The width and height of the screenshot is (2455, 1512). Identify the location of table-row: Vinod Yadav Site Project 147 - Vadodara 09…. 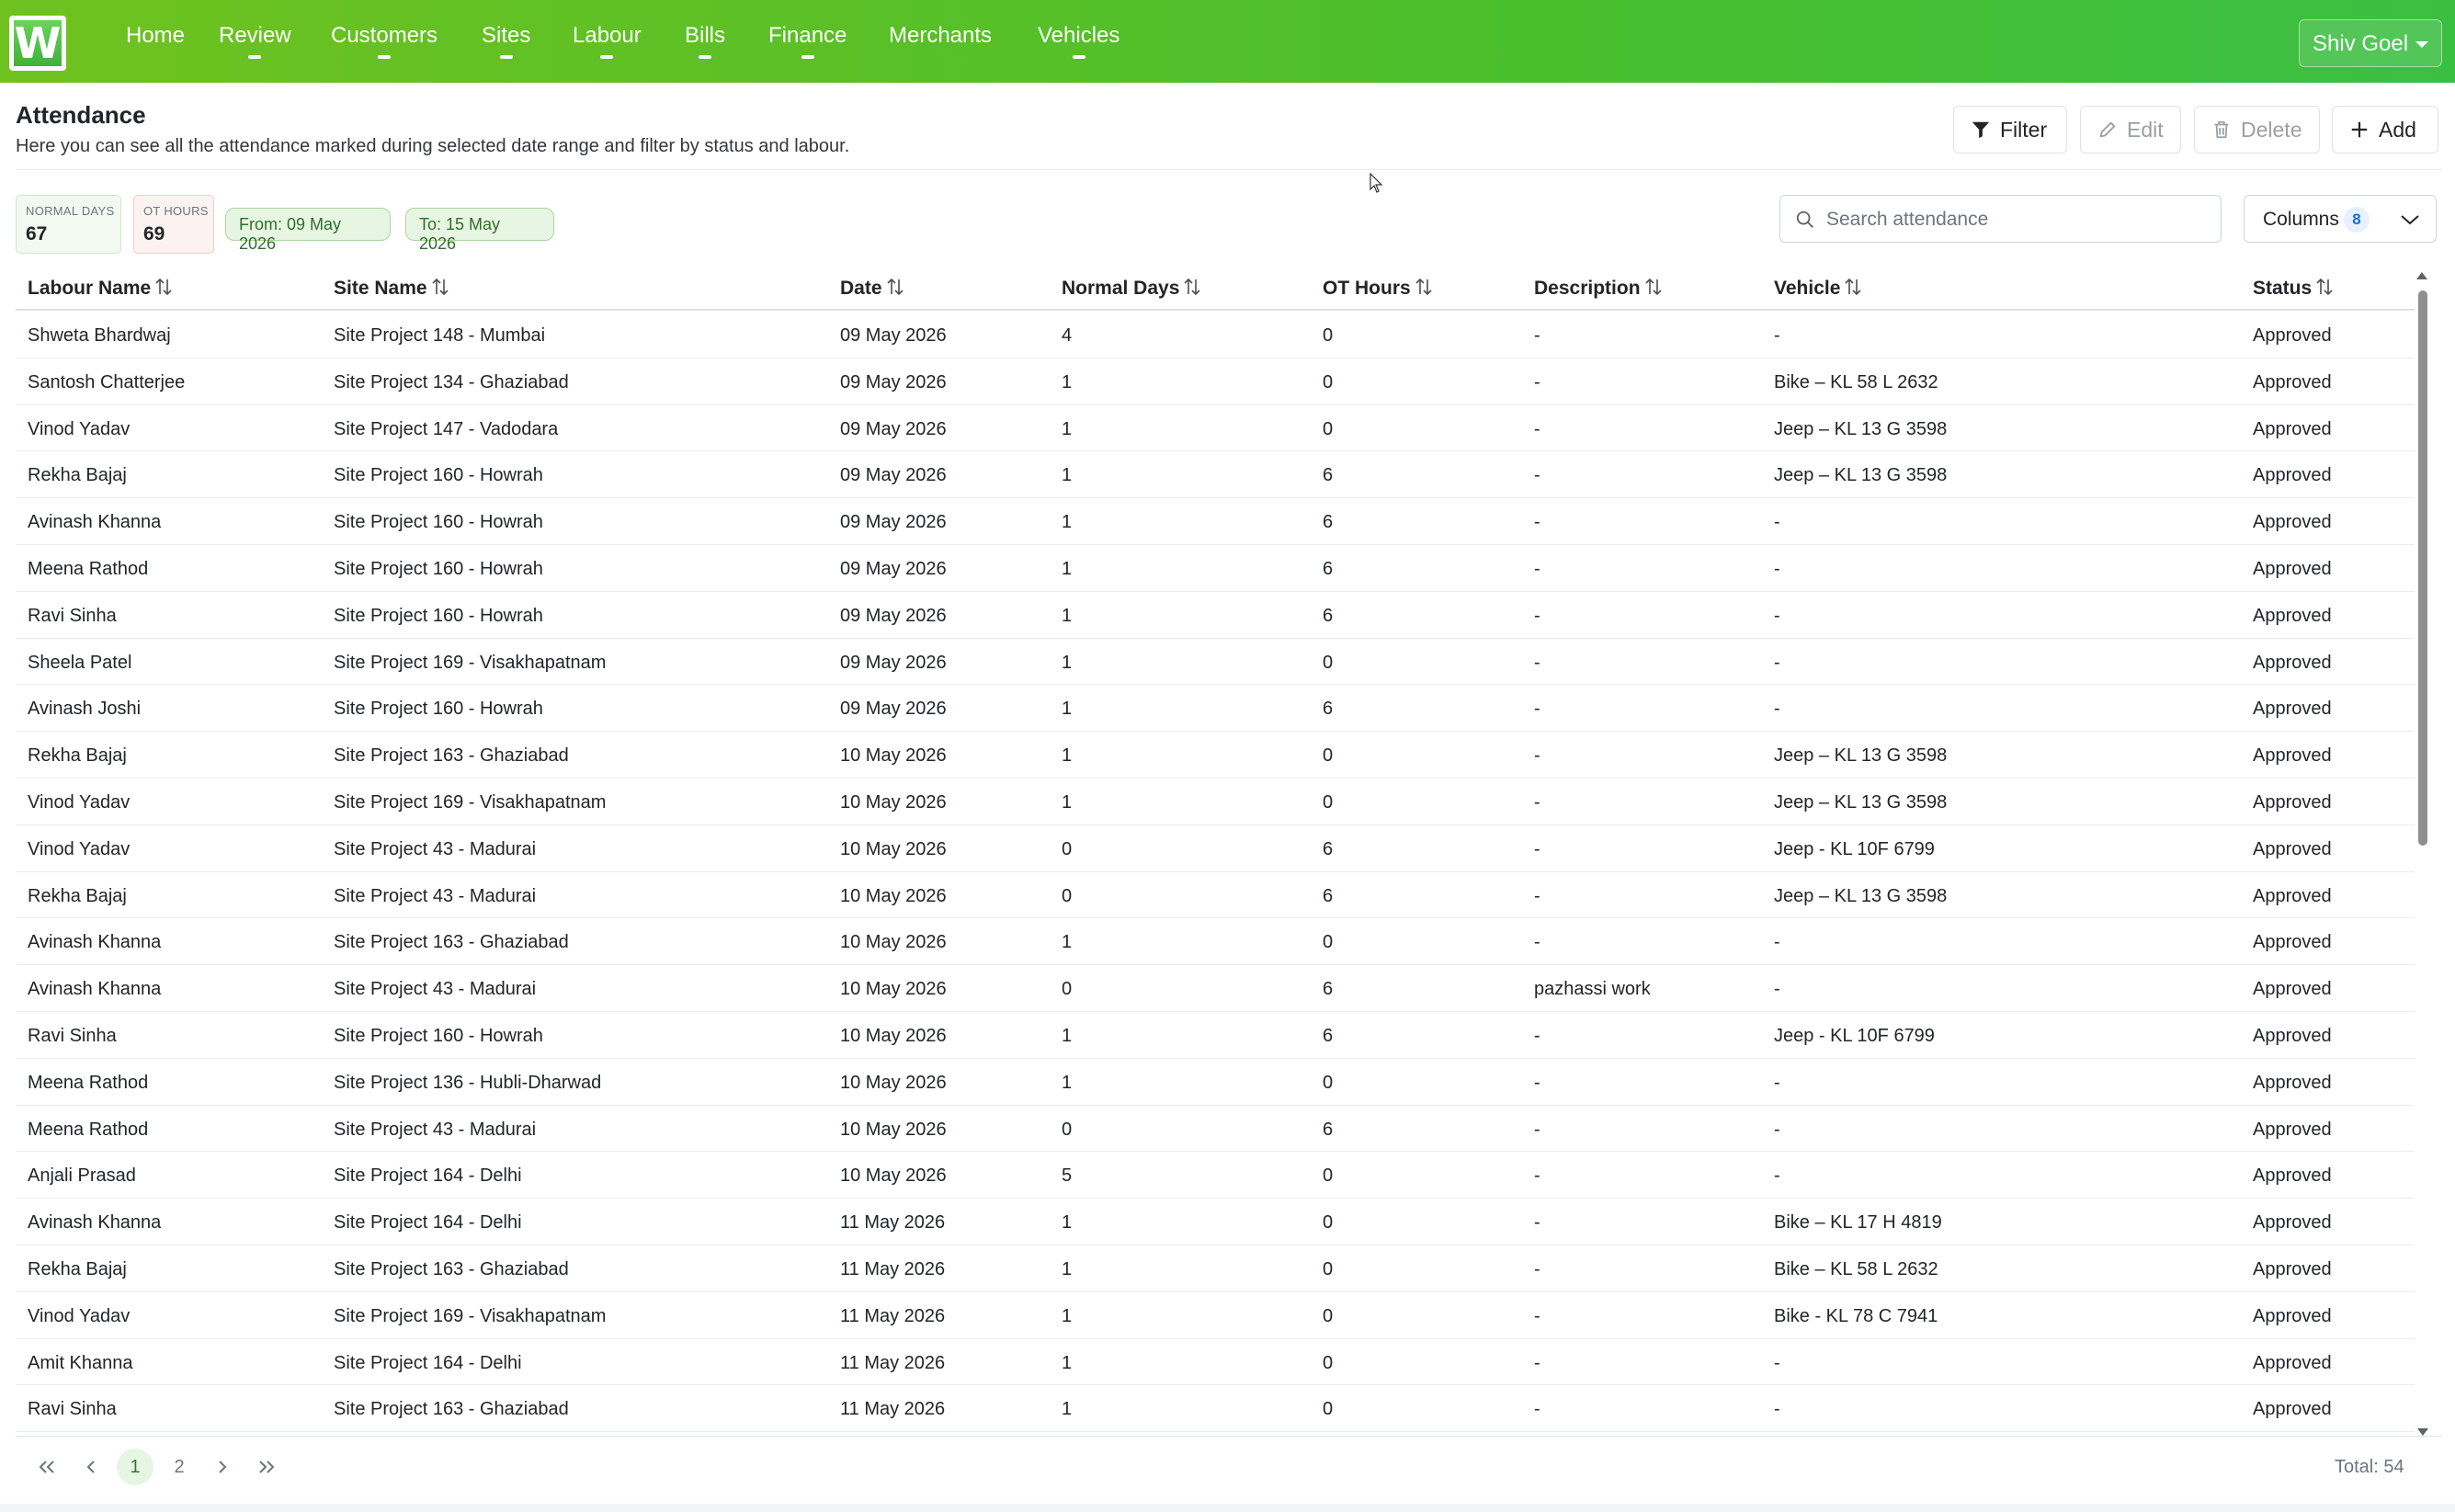
(1215, 429).